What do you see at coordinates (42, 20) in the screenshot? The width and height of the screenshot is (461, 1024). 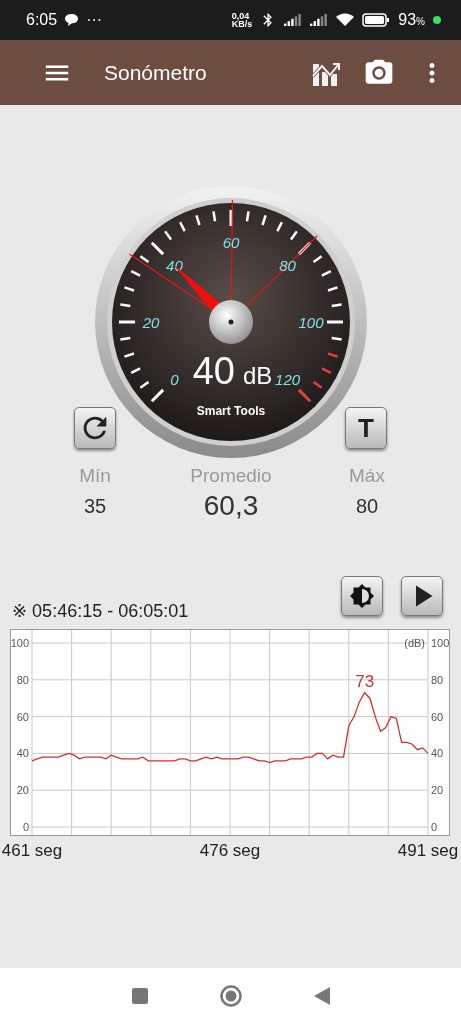 I see `clock: 6:05` at bounding box center [42, 20].